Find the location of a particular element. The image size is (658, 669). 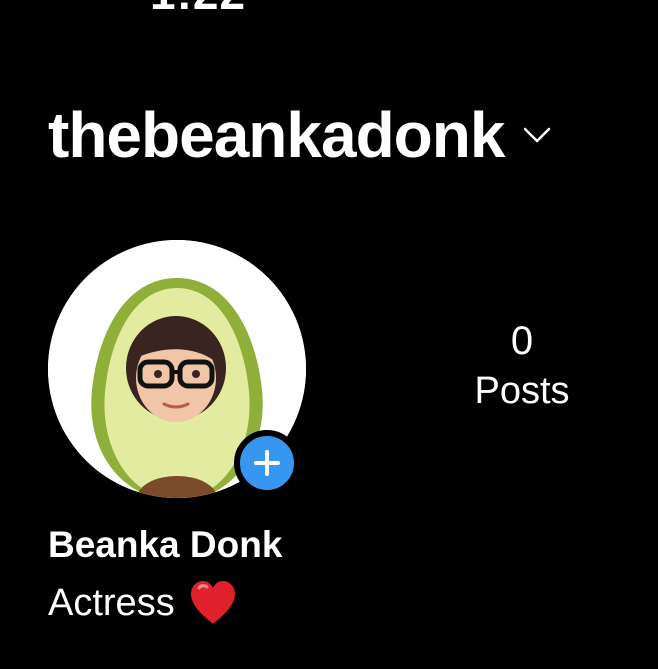

account-switcher: thebeankadonk is located at coordinates (300, 135).